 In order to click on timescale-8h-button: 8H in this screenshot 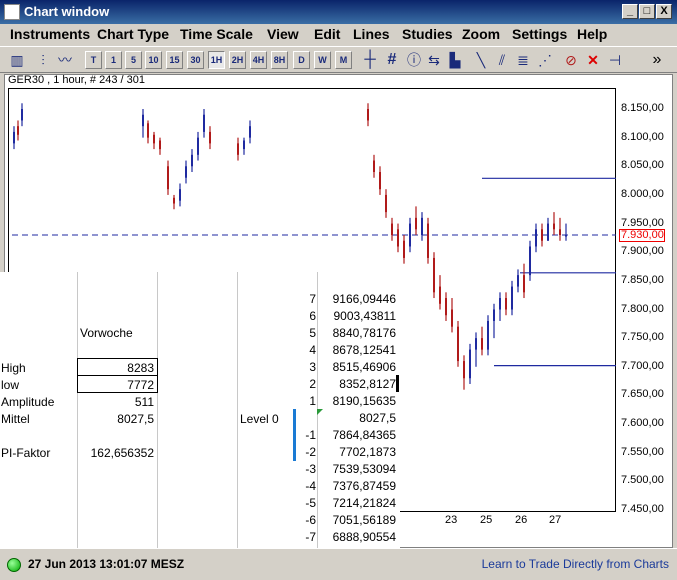, I will do `click(279, 60)`.